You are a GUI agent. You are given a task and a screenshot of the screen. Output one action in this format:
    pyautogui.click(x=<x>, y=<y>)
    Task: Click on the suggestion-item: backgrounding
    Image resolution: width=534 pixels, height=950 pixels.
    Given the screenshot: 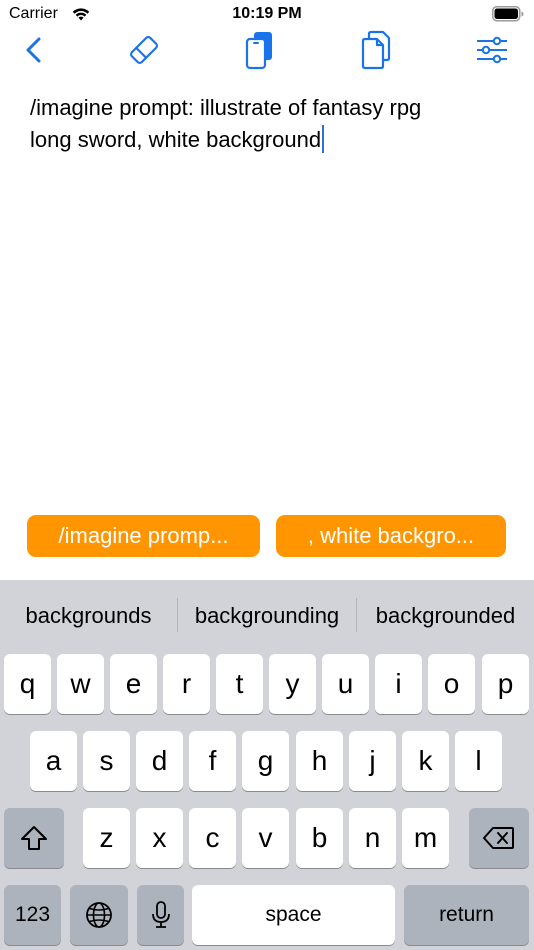 What is the action you would take?
    pyautogui.click(x=267, y=616)
    